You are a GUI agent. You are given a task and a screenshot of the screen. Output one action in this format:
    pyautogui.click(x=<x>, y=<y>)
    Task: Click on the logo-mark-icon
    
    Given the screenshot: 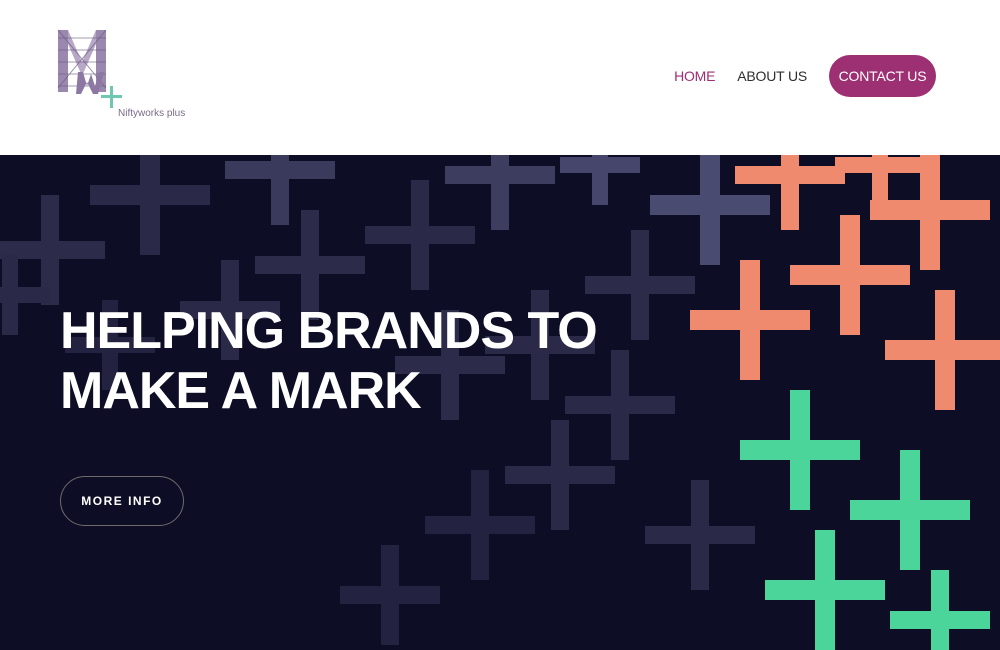 What is the action you would take?
    pyautogui.click(x=89, y=68)
    